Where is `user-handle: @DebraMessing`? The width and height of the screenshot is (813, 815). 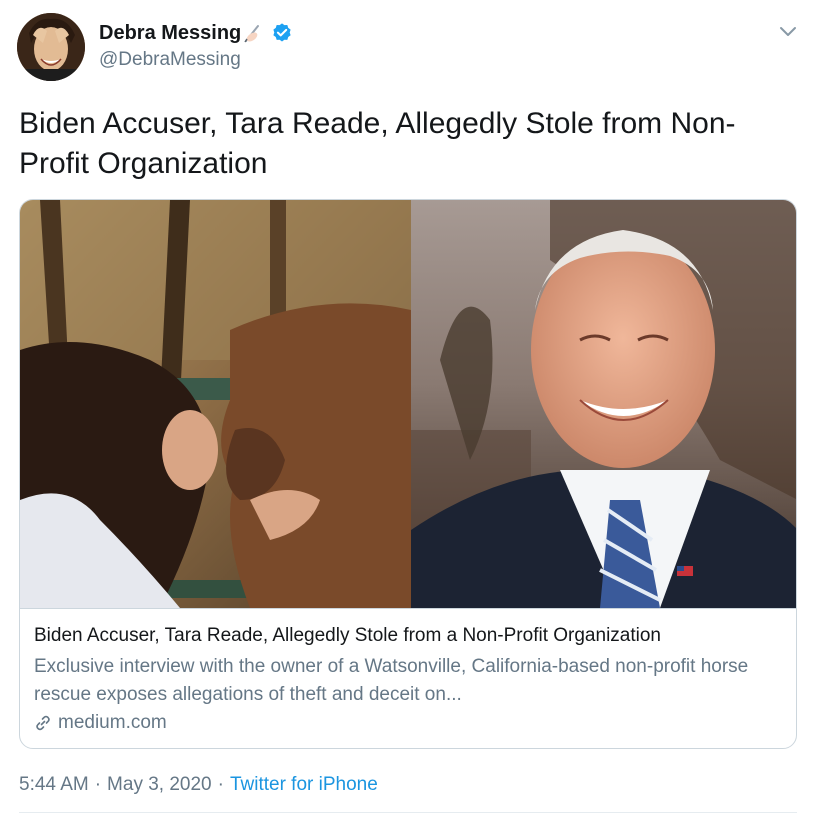 user-handle: @DebraMessing is located at coordinates (170, 60).